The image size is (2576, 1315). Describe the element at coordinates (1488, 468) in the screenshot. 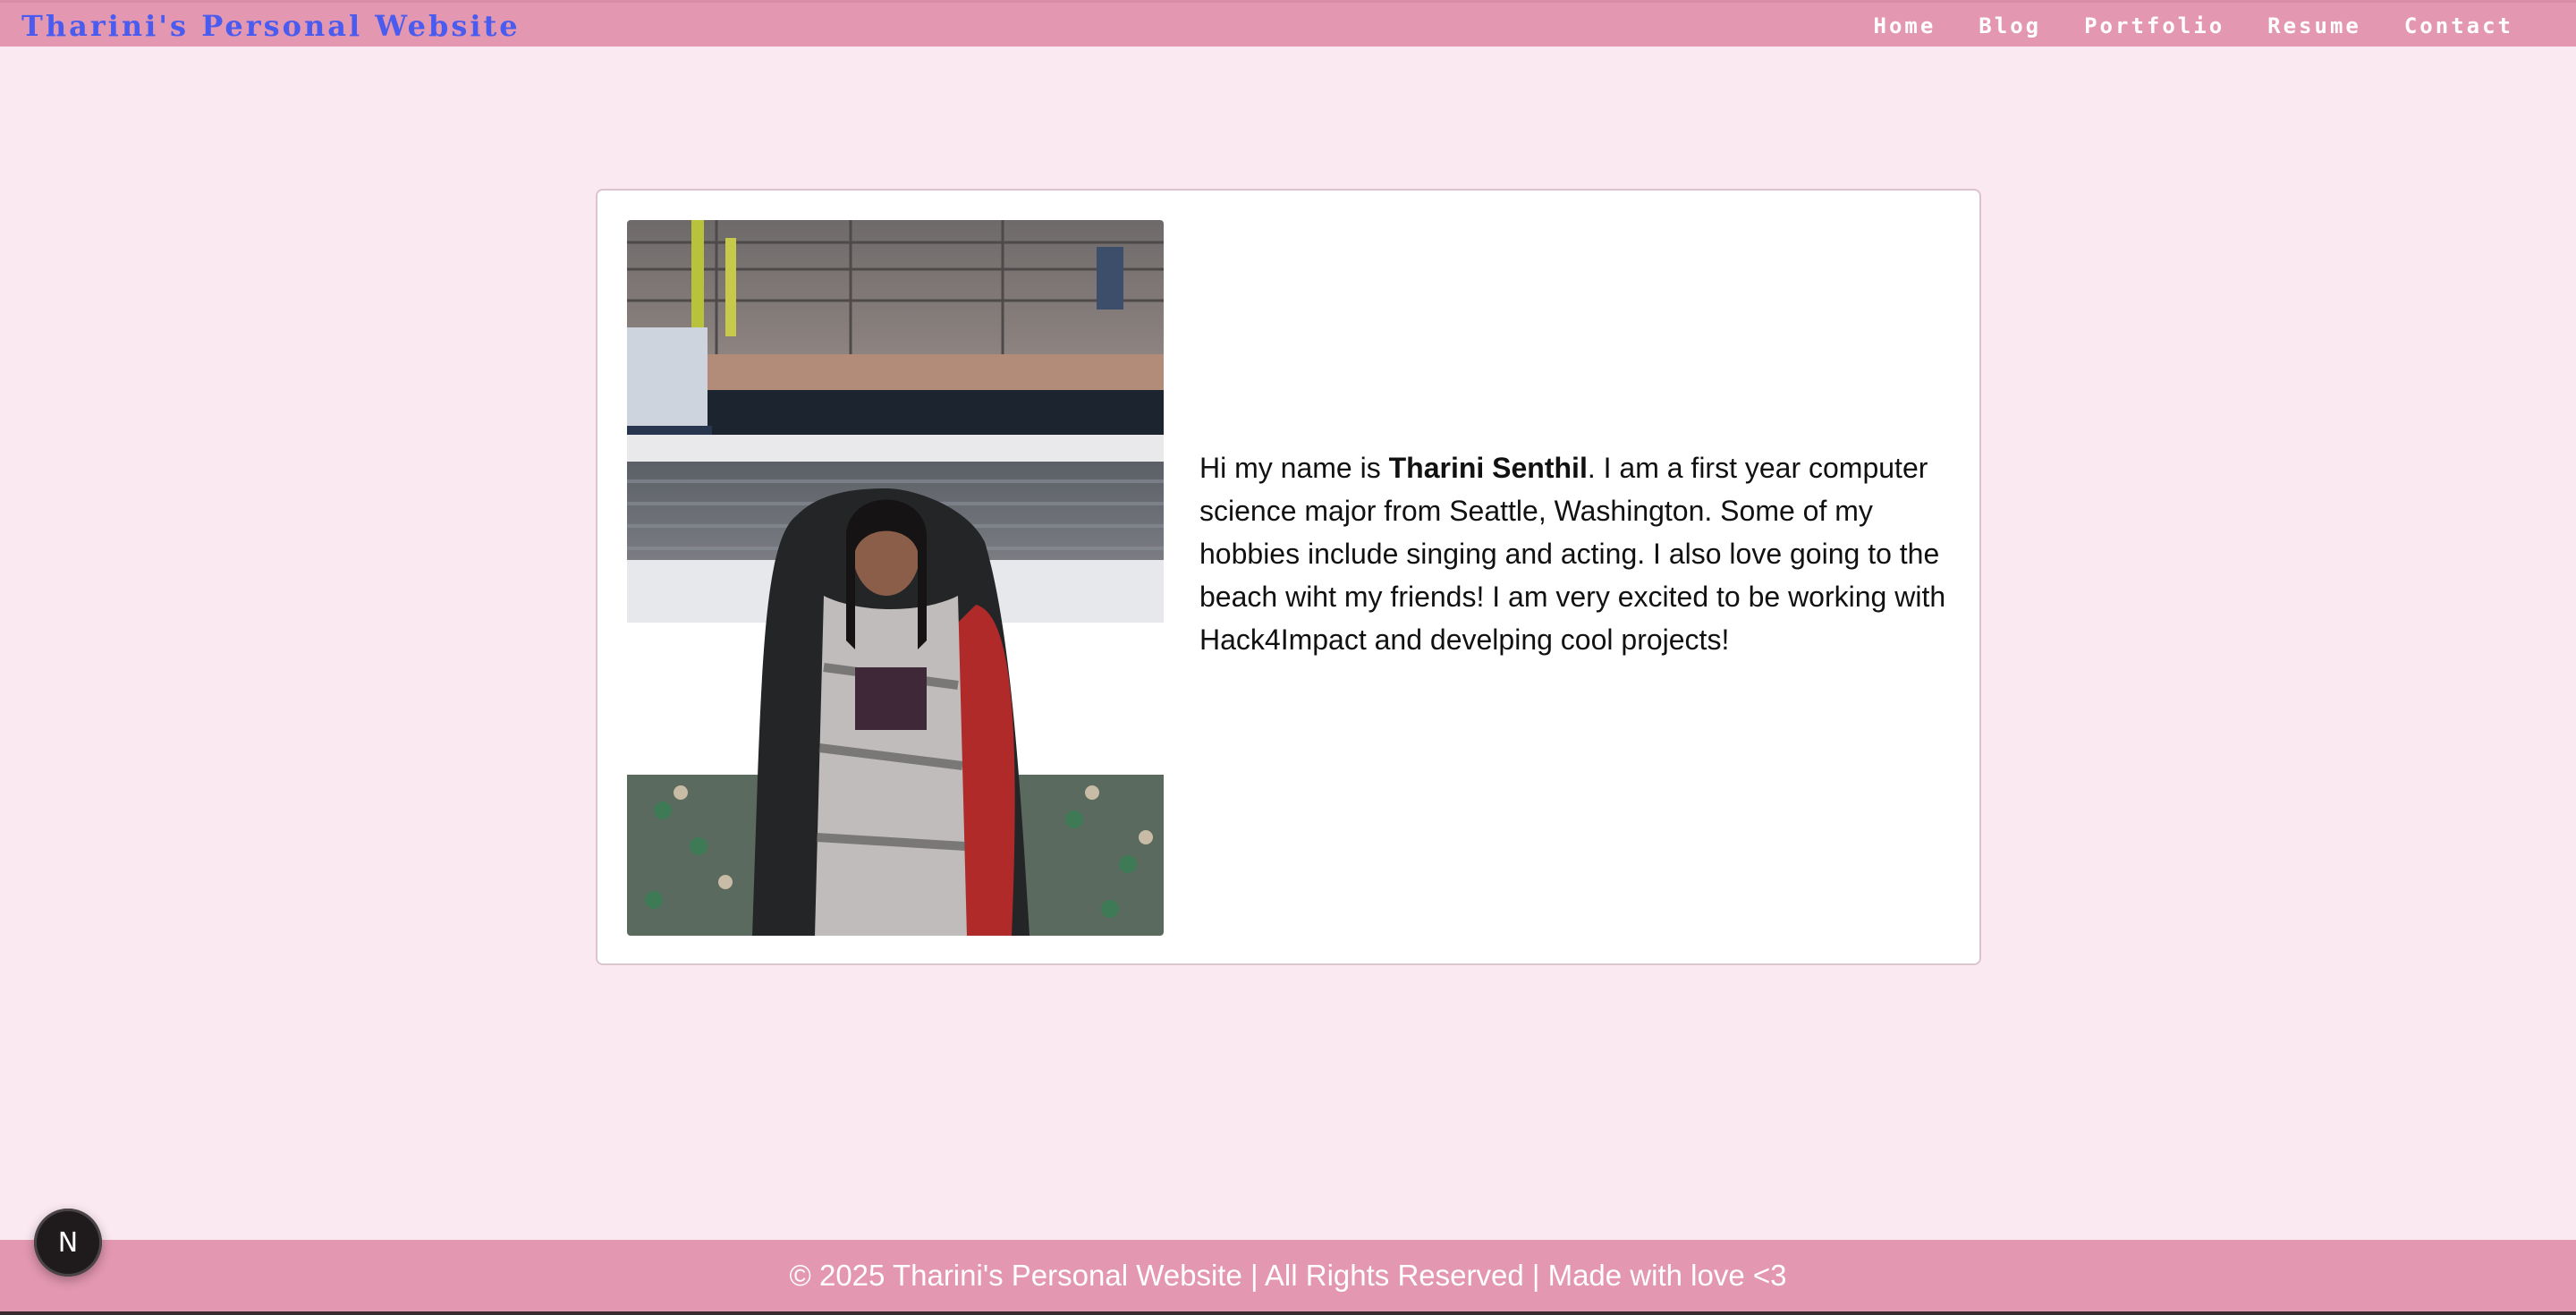

I see `bio-name: Tharini Senthil` at that location.